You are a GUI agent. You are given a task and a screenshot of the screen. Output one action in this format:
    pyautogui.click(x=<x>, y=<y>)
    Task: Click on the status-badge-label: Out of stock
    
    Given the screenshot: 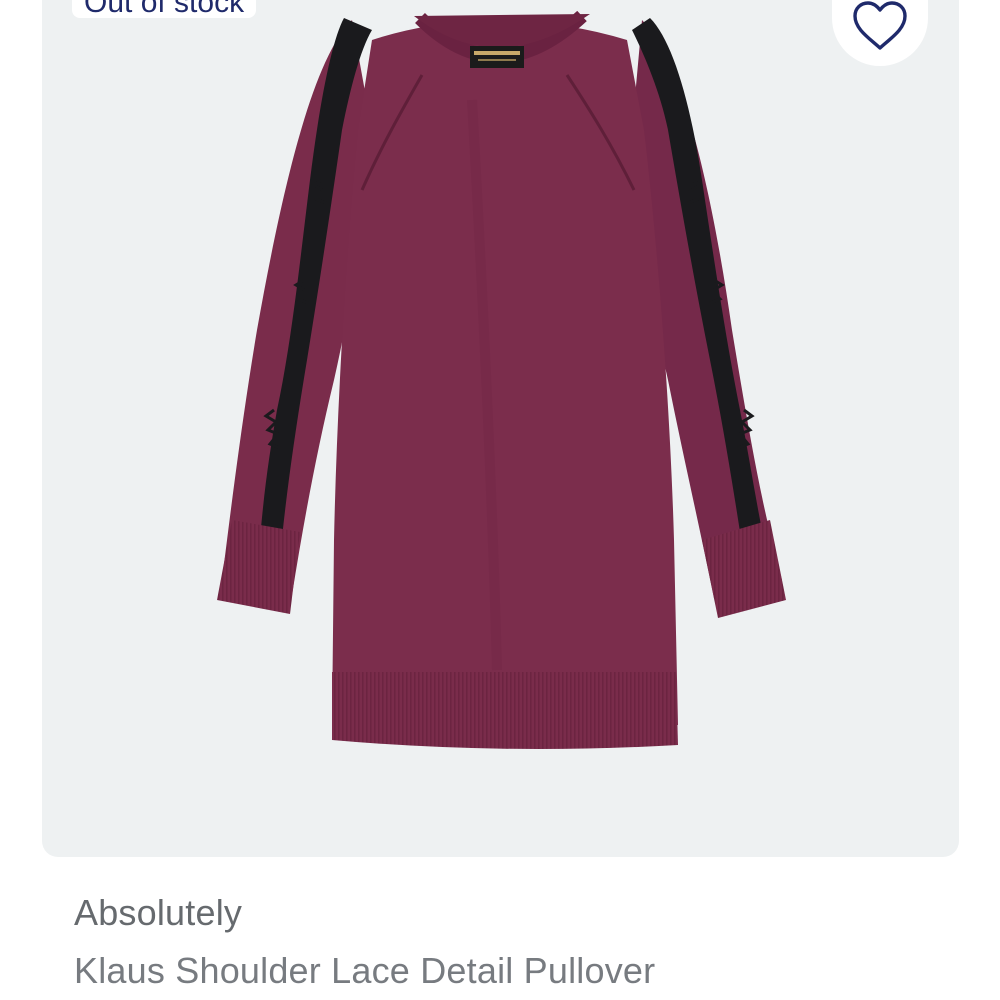 What is the action you would take?
    pyautogui.click(x=164, y=9)
    